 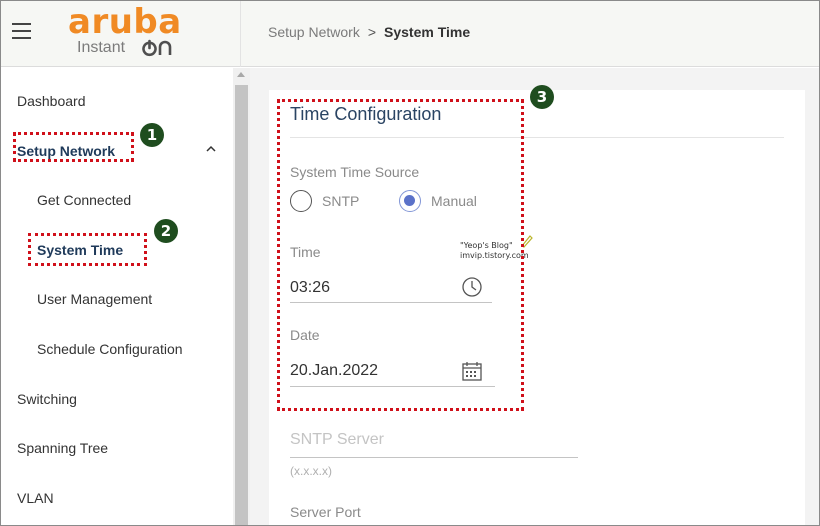 I want to click on annotation-box-setup-network, so click(x=73, y=147).